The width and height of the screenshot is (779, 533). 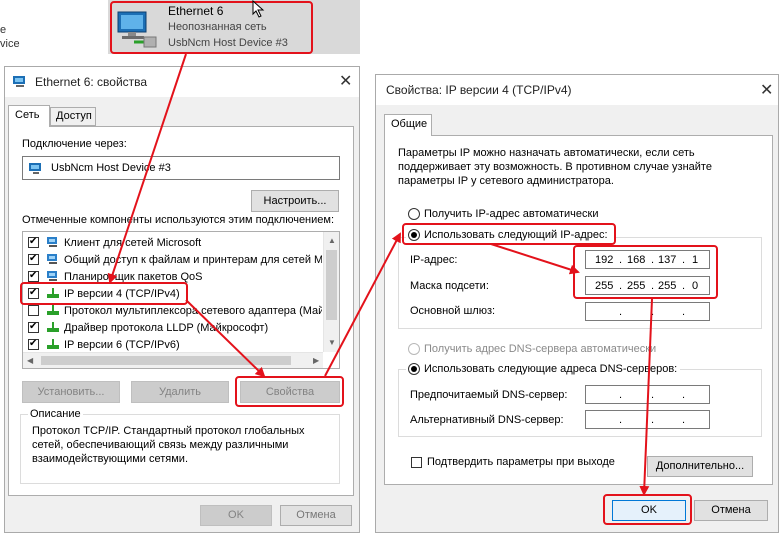 What do you see at coordinates (487, 420) in the screenshot?
I see `alternate-dns-label: Альтернативный DNS-сервер:` at bounding box center [487, 420].